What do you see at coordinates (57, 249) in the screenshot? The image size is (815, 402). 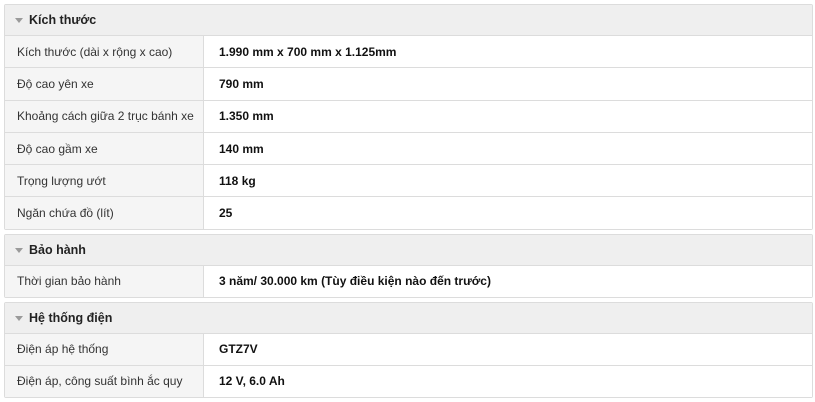 I see `section-title: Bảo hành` at bounding box center [57, 249].